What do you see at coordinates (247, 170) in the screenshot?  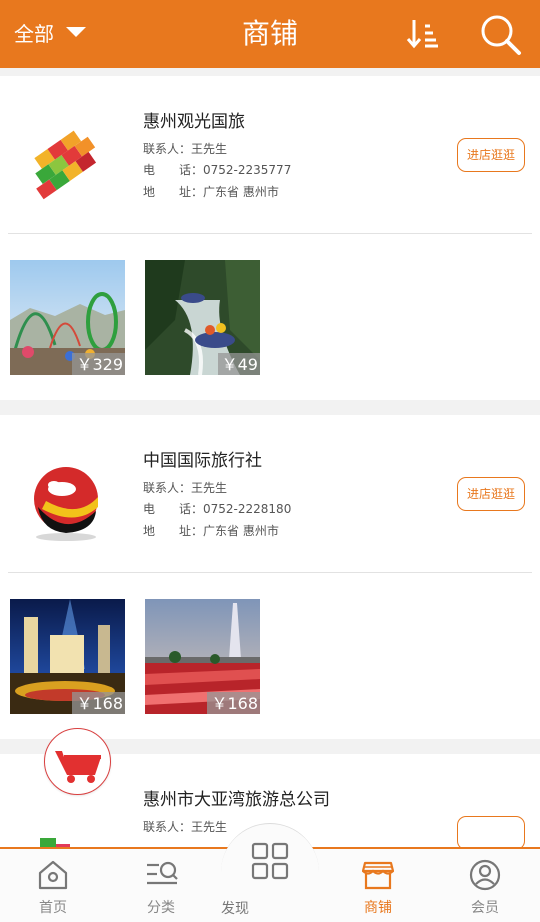 I see `phone-value: 0752-2235777` at bounding box center [247, 170].